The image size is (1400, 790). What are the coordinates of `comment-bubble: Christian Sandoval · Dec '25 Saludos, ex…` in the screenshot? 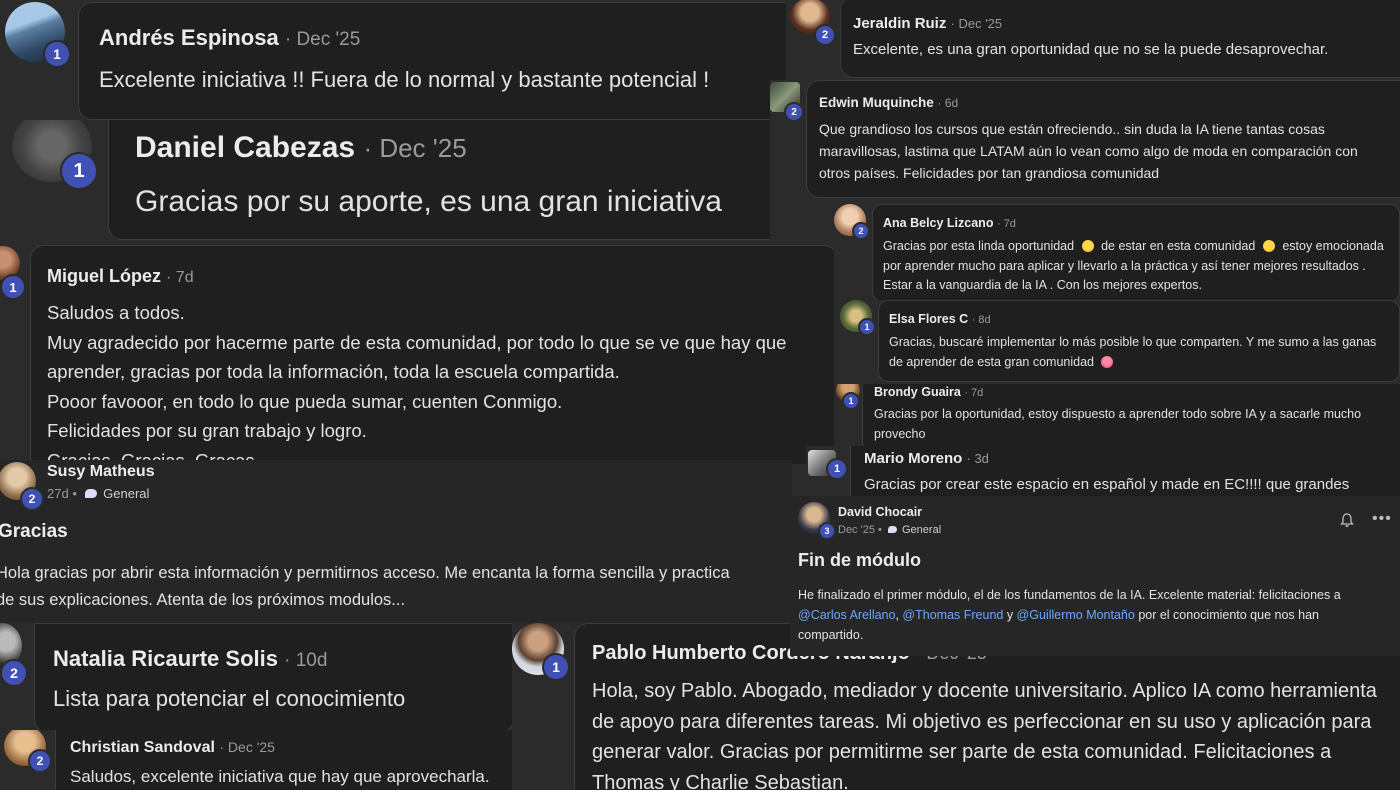 It's located at (283, 760).